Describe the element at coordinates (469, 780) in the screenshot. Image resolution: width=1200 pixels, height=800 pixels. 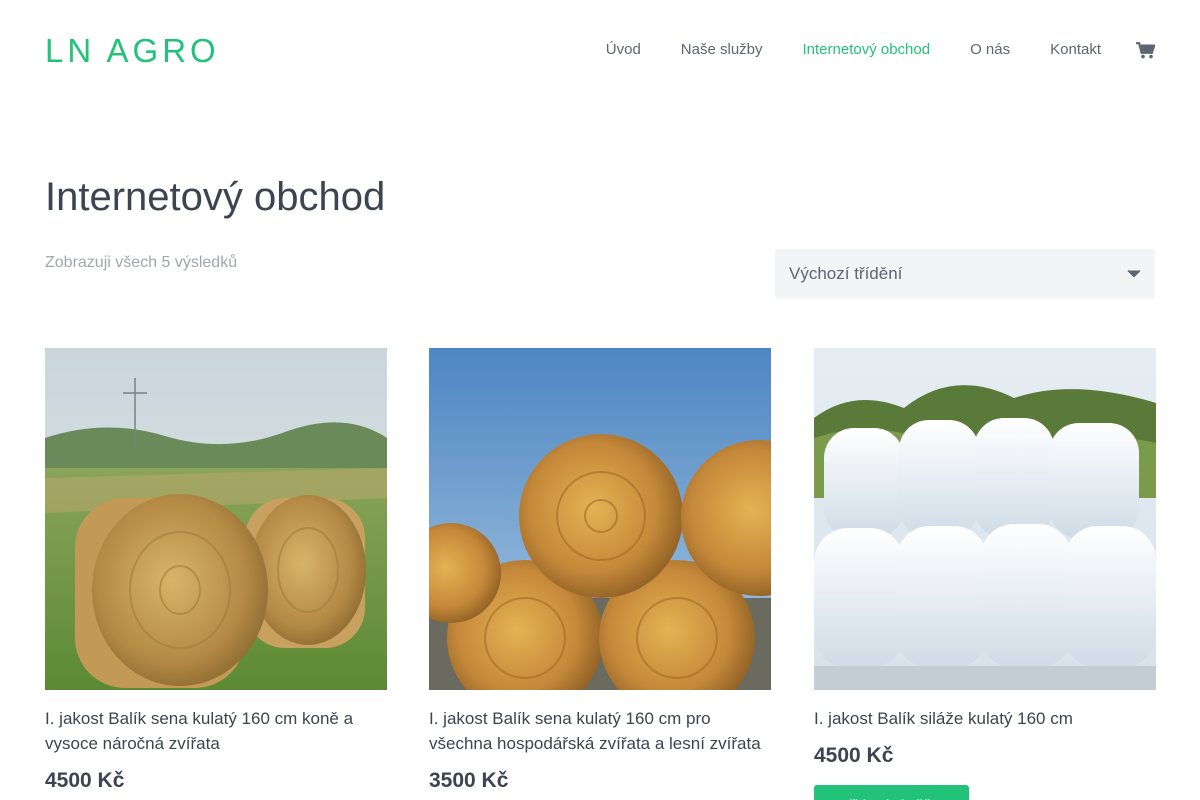
I see `product-price: 3500 Kč` at that location.